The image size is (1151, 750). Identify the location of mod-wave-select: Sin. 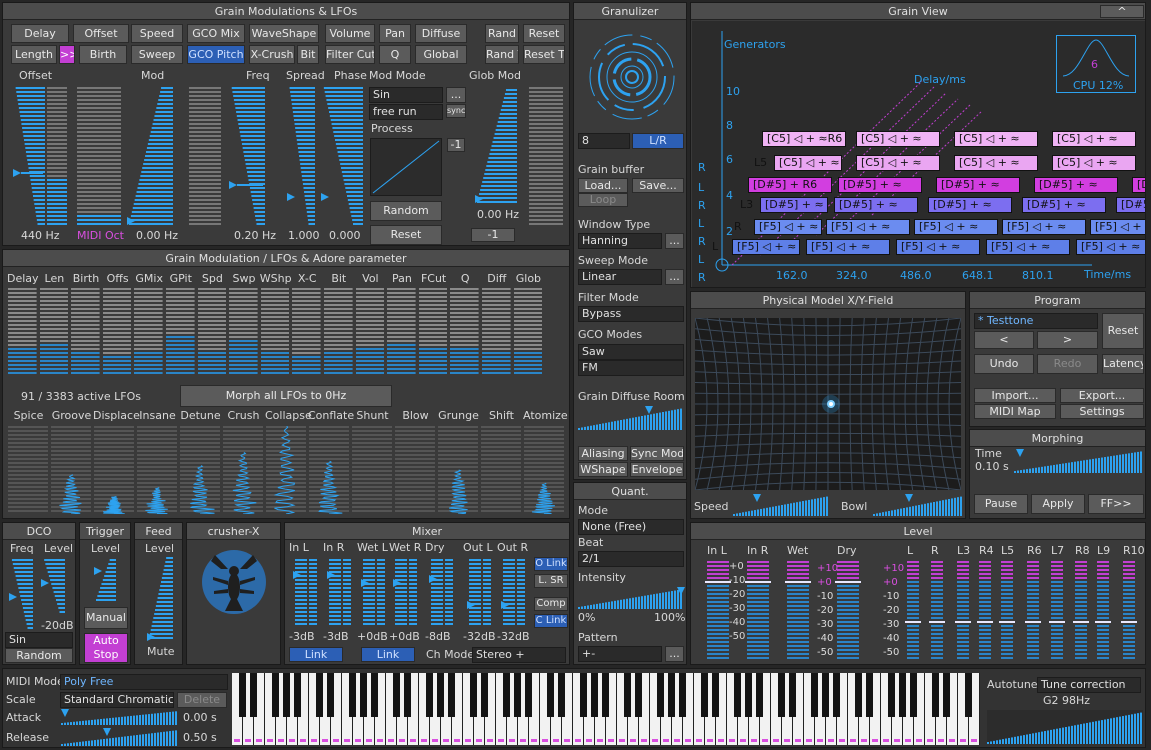
(406, 95).